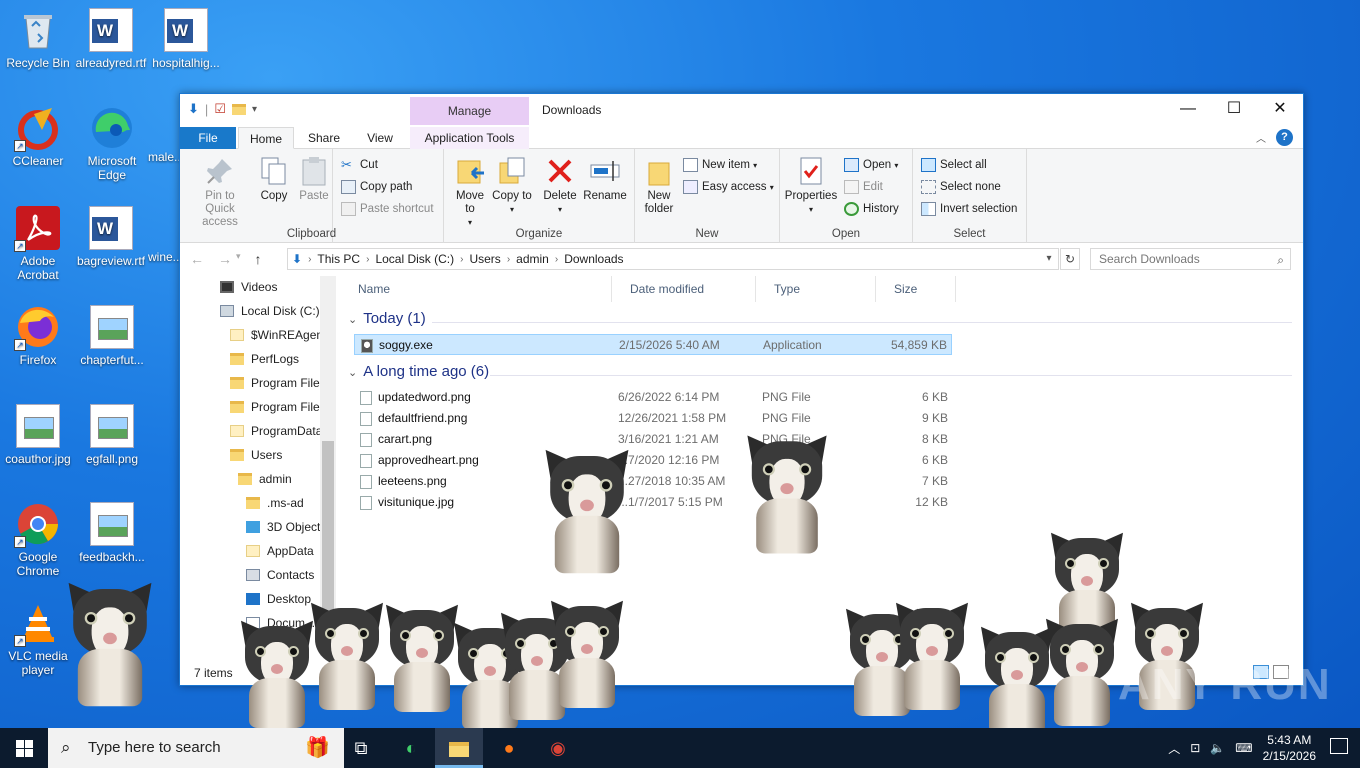 The width and height of the screenshot is (1360, 768). Describe the element at coordinates (264, 359) in the screenshot. I see `nav-item-perflogs: PerfLogs` at that location.